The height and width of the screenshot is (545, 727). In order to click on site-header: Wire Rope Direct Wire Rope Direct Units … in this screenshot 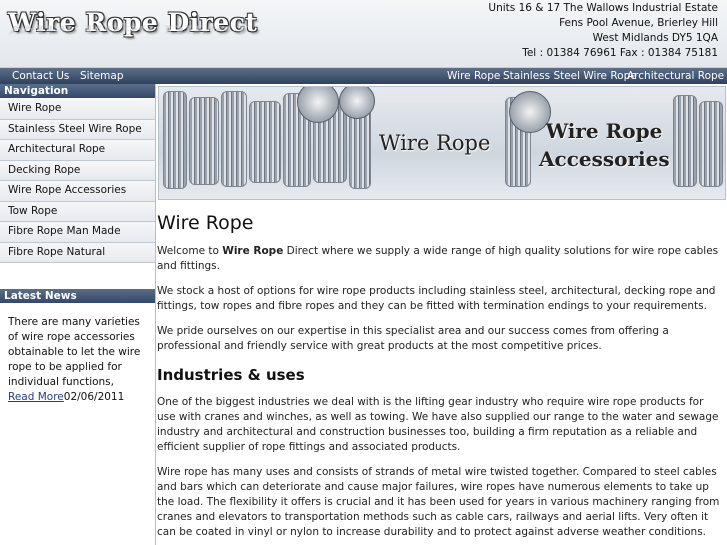, I will do `click(363, 34)`.